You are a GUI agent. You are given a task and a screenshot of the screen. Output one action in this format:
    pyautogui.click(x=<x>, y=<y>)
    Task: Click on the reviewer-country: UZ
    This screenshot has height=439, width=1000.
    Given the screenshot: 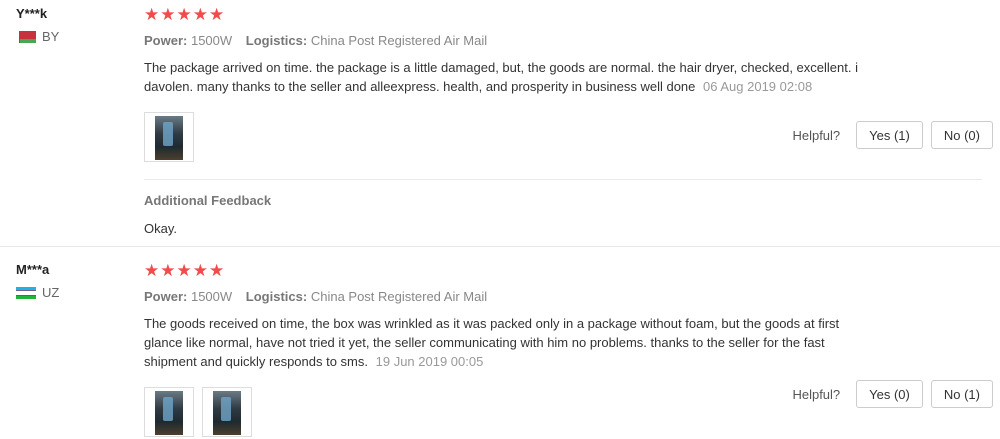 What is the action you would take?
    pyautogui.click(x=71, y=292)
    